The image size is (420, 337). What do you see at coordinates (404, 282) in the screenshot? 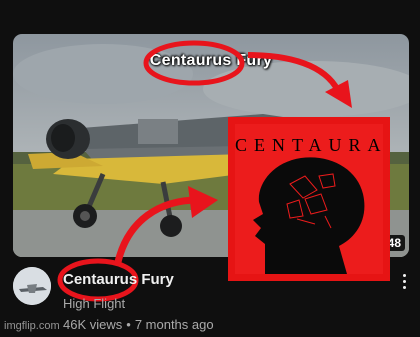
I see `more-vert-icon` at bounding box center [404, 282].